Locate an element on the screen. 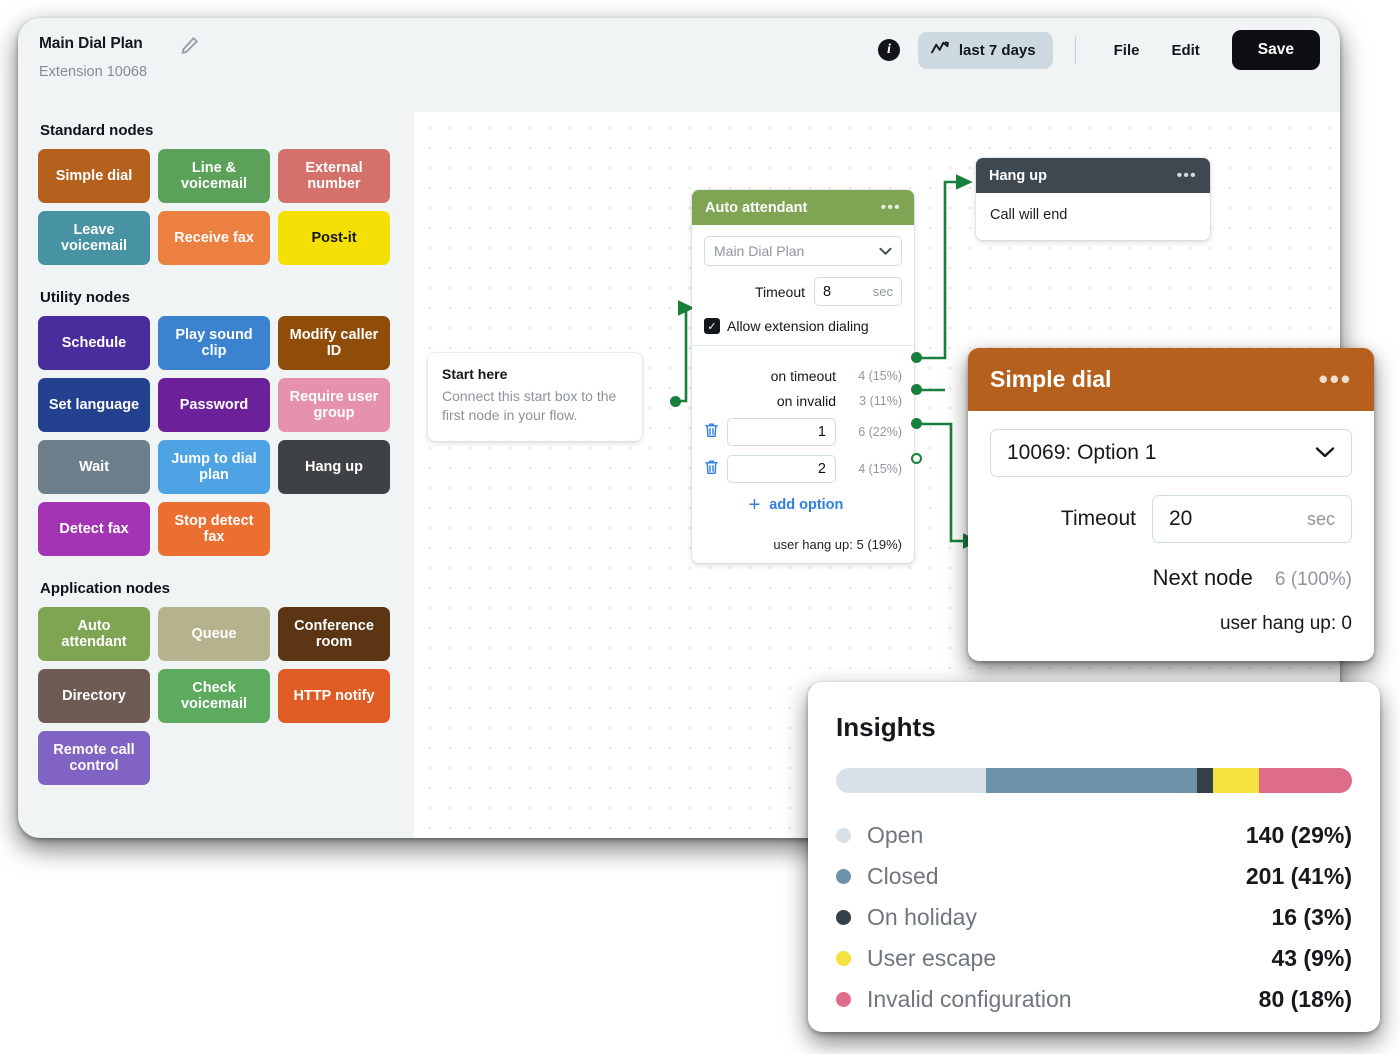 Image resolution: width=1400 pixels, height=1054 pixels. file-menu-button: File is located at coordinates (1127, 50).